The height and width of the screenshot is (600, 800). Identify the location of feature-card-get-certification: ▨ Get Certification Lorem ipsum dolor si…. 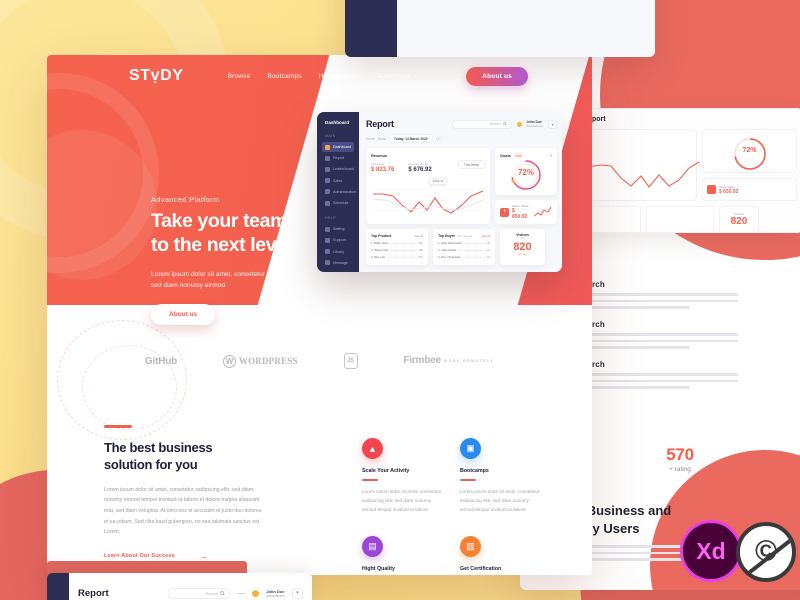
(500, 555).